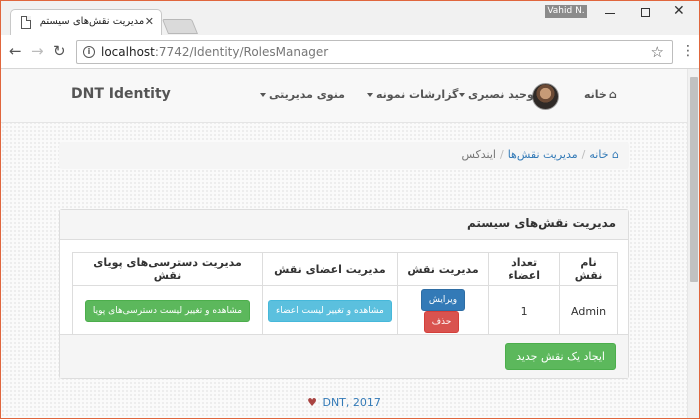 The width and height of the screenshot is (700, 419). Describe the element at coordinates (241, 52) in the screenshot. I see `url-path: :7742/Identity/RolesManager` at that location.